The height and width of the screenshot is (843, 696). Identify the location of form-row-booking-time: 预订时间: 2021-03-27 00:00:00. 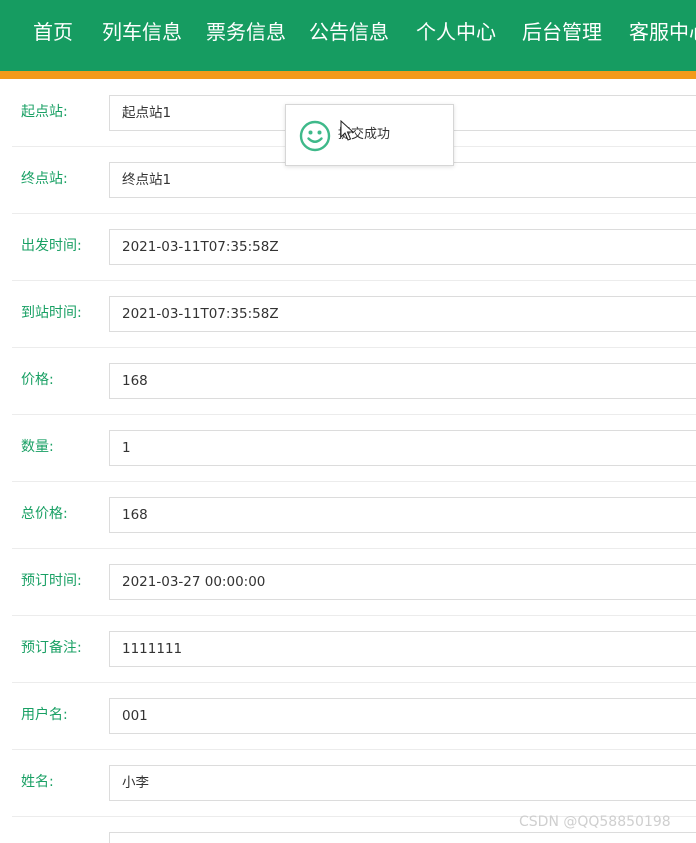
(354, 582).